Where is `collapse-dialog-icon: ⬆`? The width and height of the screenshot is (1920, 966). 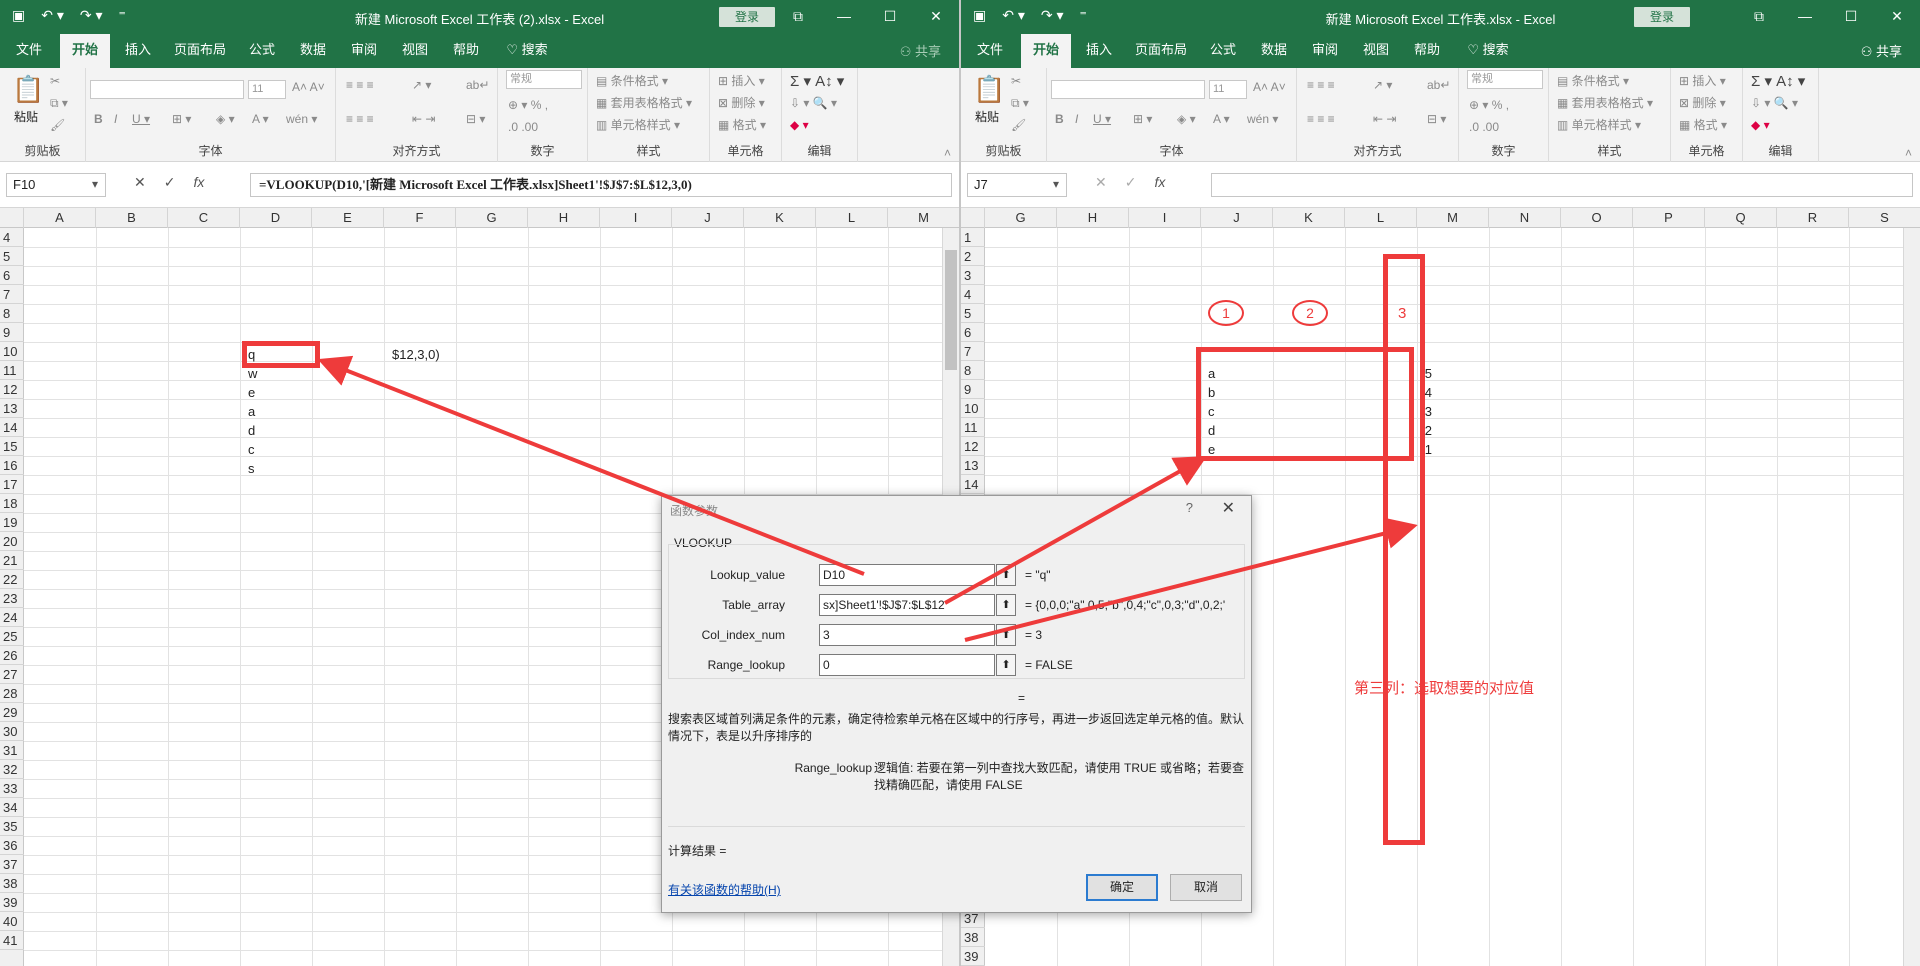
collapse-dialog-icon: ⬆ is located at coordinates (1006, 575).